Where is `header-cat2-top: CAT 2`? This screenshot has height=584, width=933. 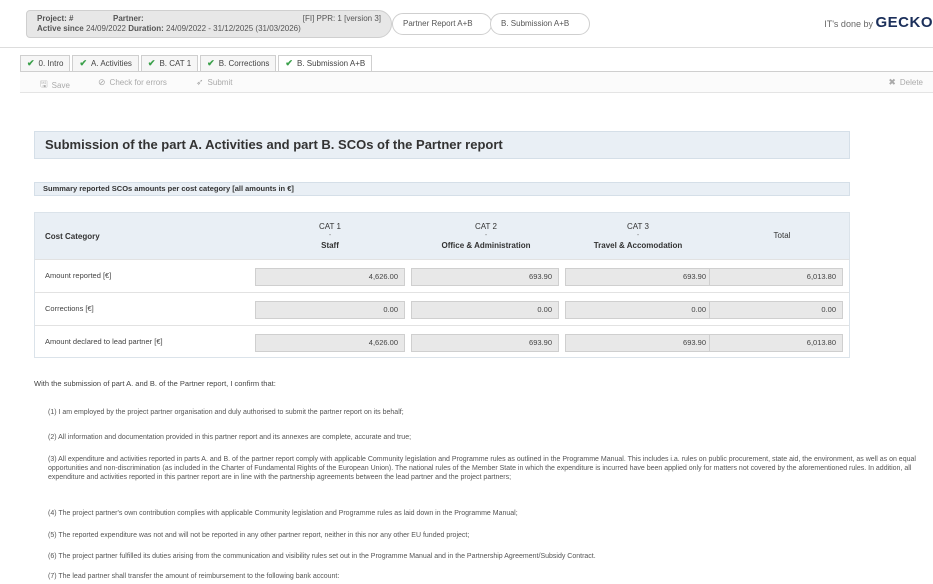 header-cat2-top: CAT 2 is located at coordinates (486, 226).